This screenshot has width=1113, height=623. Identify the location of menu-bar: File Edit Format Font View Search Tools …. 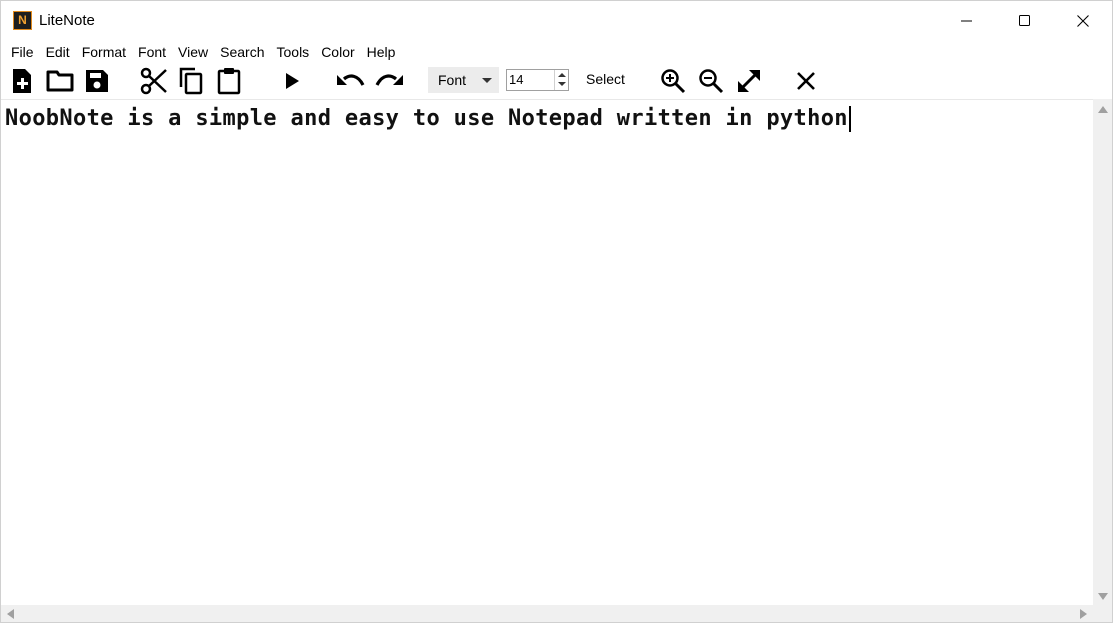
(556, 52).